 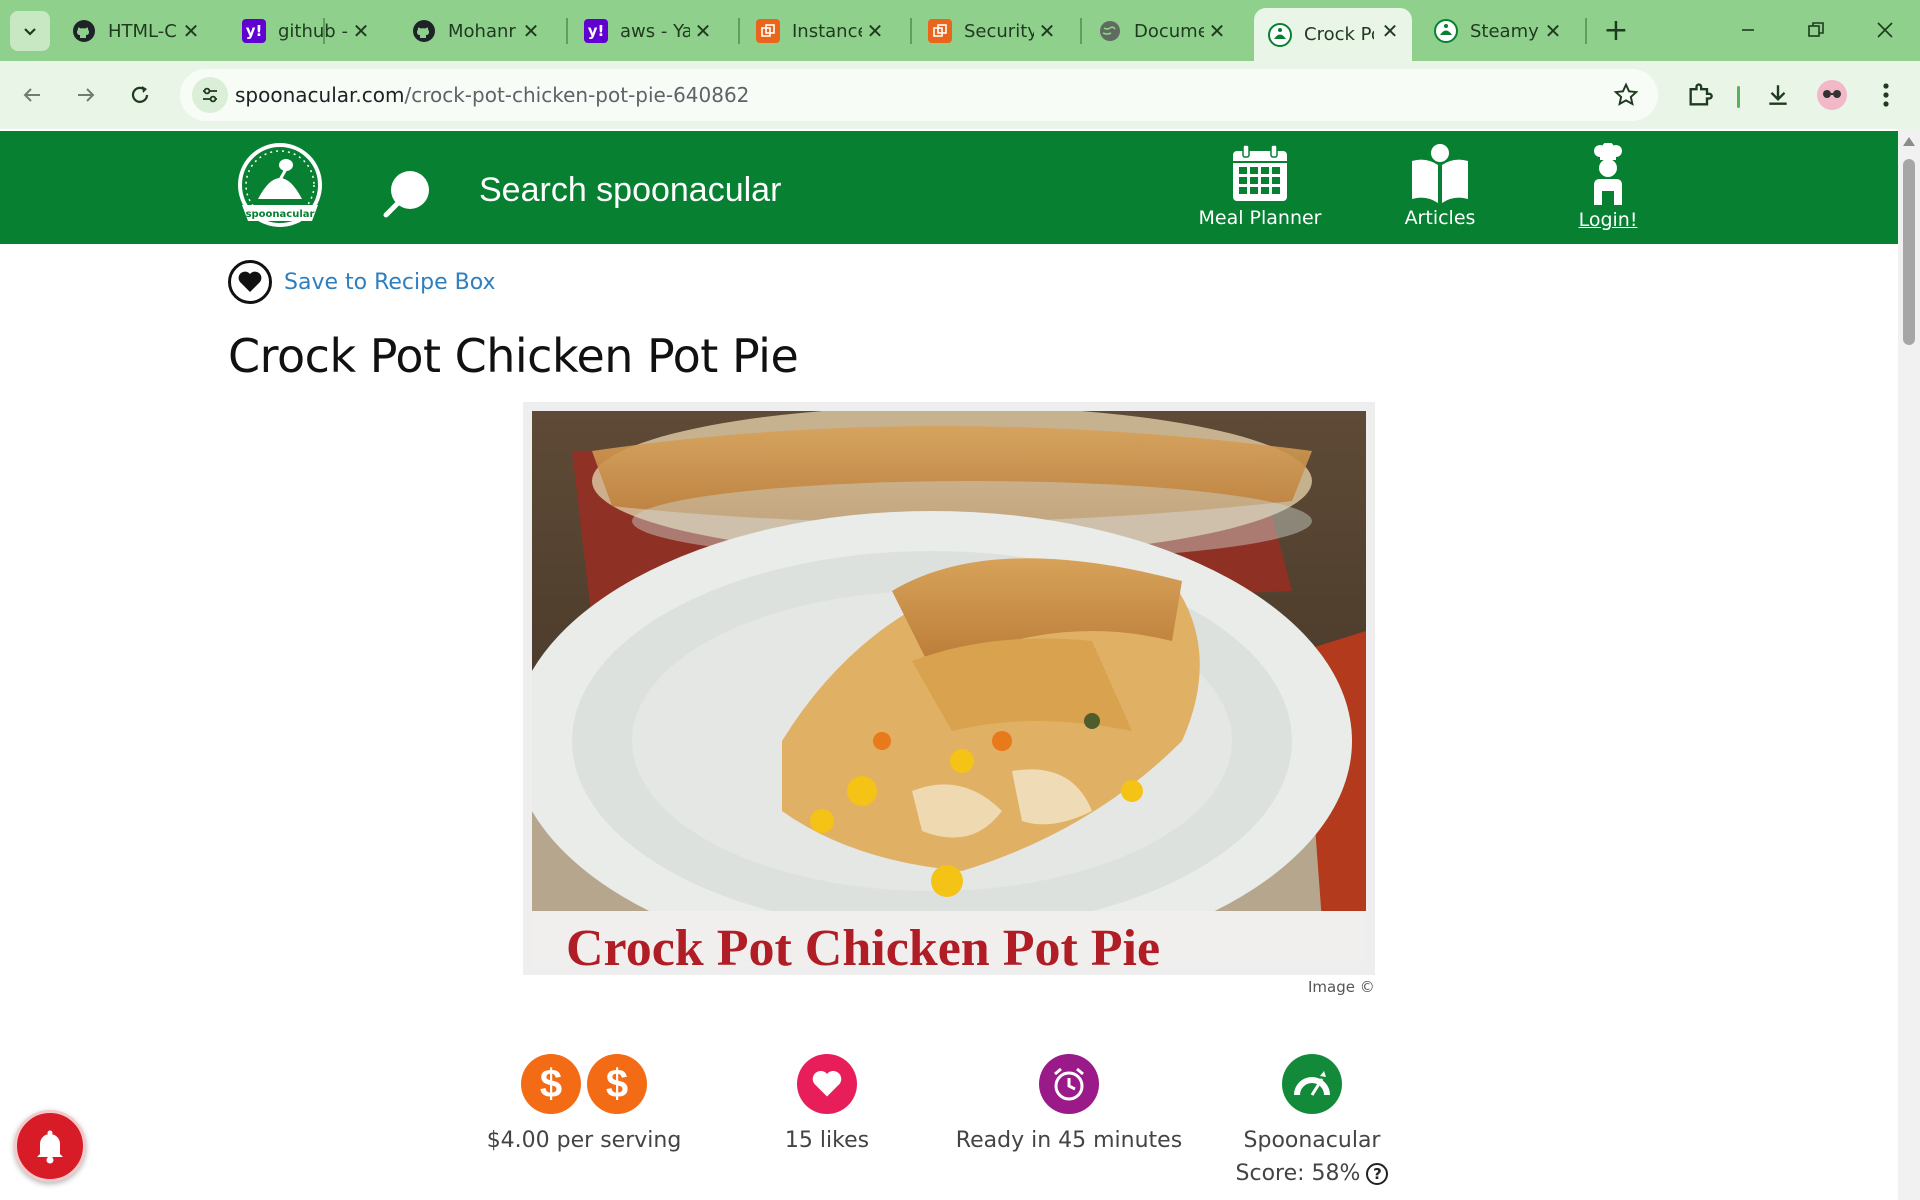 I want to click on save-link: Save to Recipe Box, so click(x=390, y=282).